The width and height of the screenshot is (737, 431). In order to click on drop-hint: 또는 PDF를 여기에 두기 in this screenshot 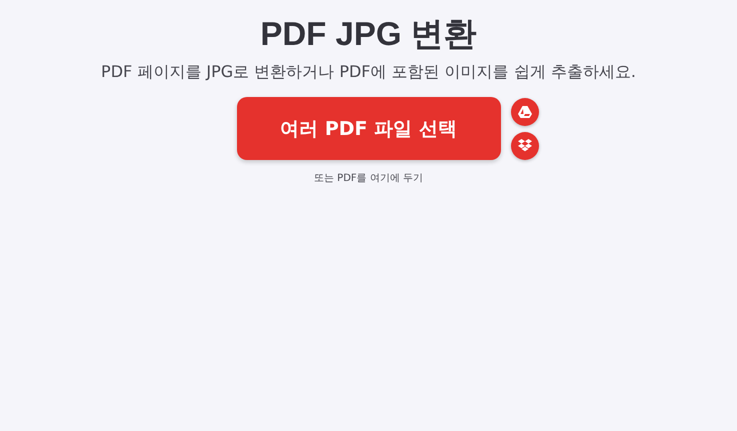, I will do `click(369, 178)`.